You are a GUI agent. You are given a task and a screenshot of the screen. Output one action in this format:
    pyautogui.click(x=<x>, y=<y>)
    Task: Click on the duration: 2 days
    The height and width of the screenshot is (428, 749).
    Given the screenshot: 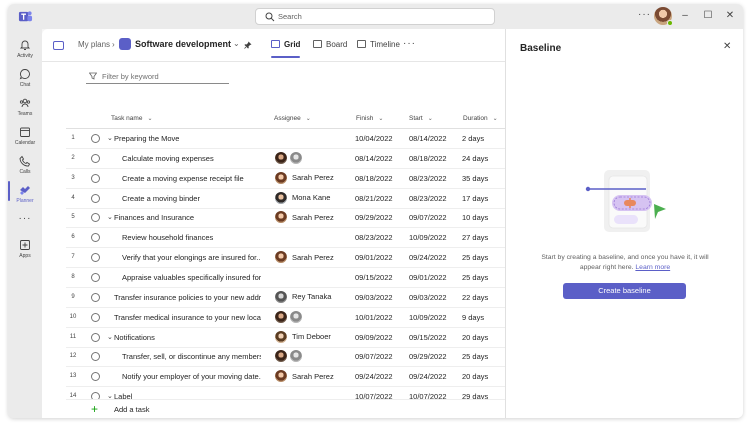 What is the action you would take?
    pyautogui.click(x=473, y=138)
    